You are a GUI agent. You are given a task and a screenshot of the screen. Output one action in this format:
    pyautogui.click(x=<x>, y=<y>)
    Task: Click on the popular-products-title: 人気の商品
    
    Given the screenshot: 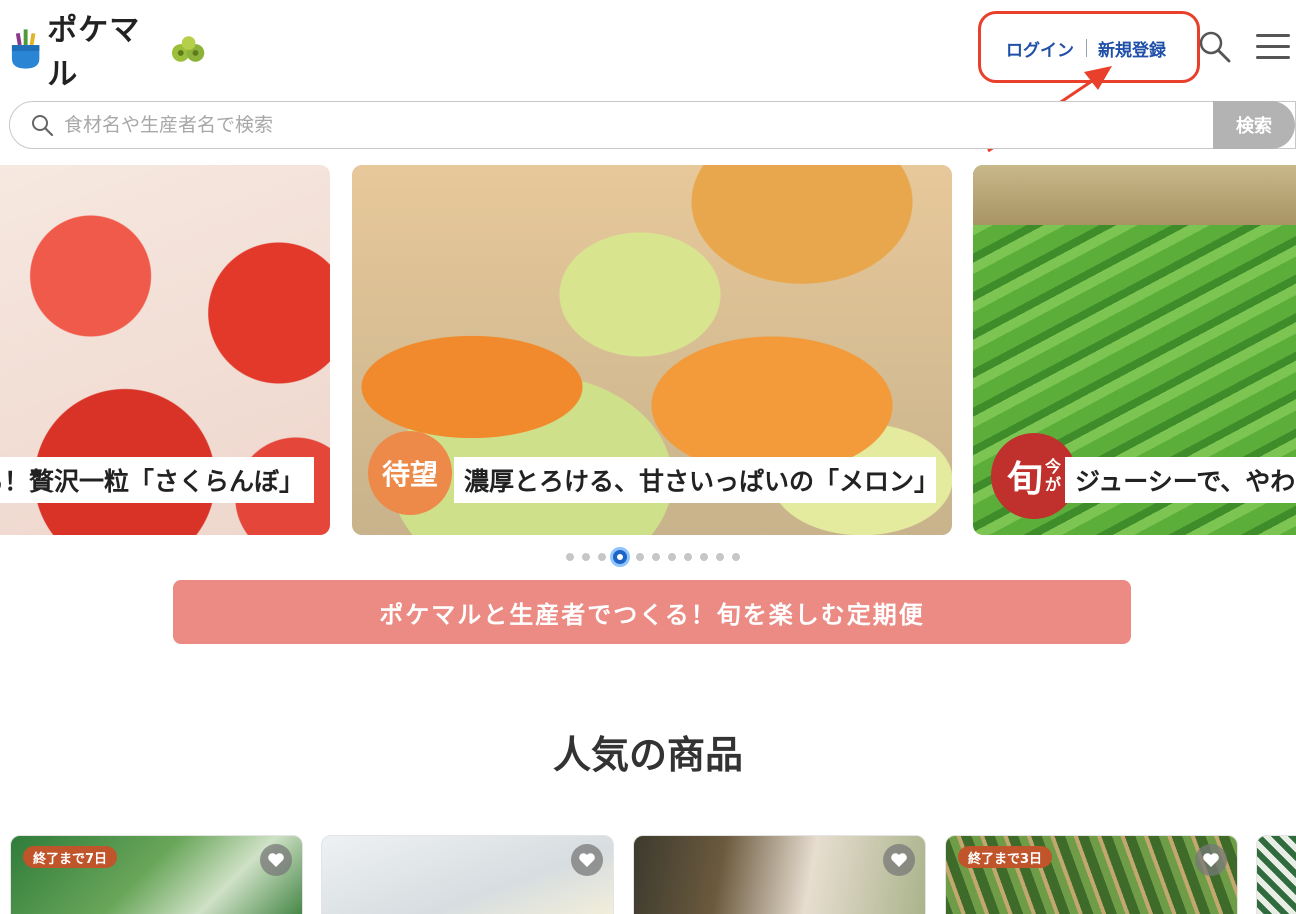 What is the action you would take?
    pyautogui.click(x=647, y=755)
    